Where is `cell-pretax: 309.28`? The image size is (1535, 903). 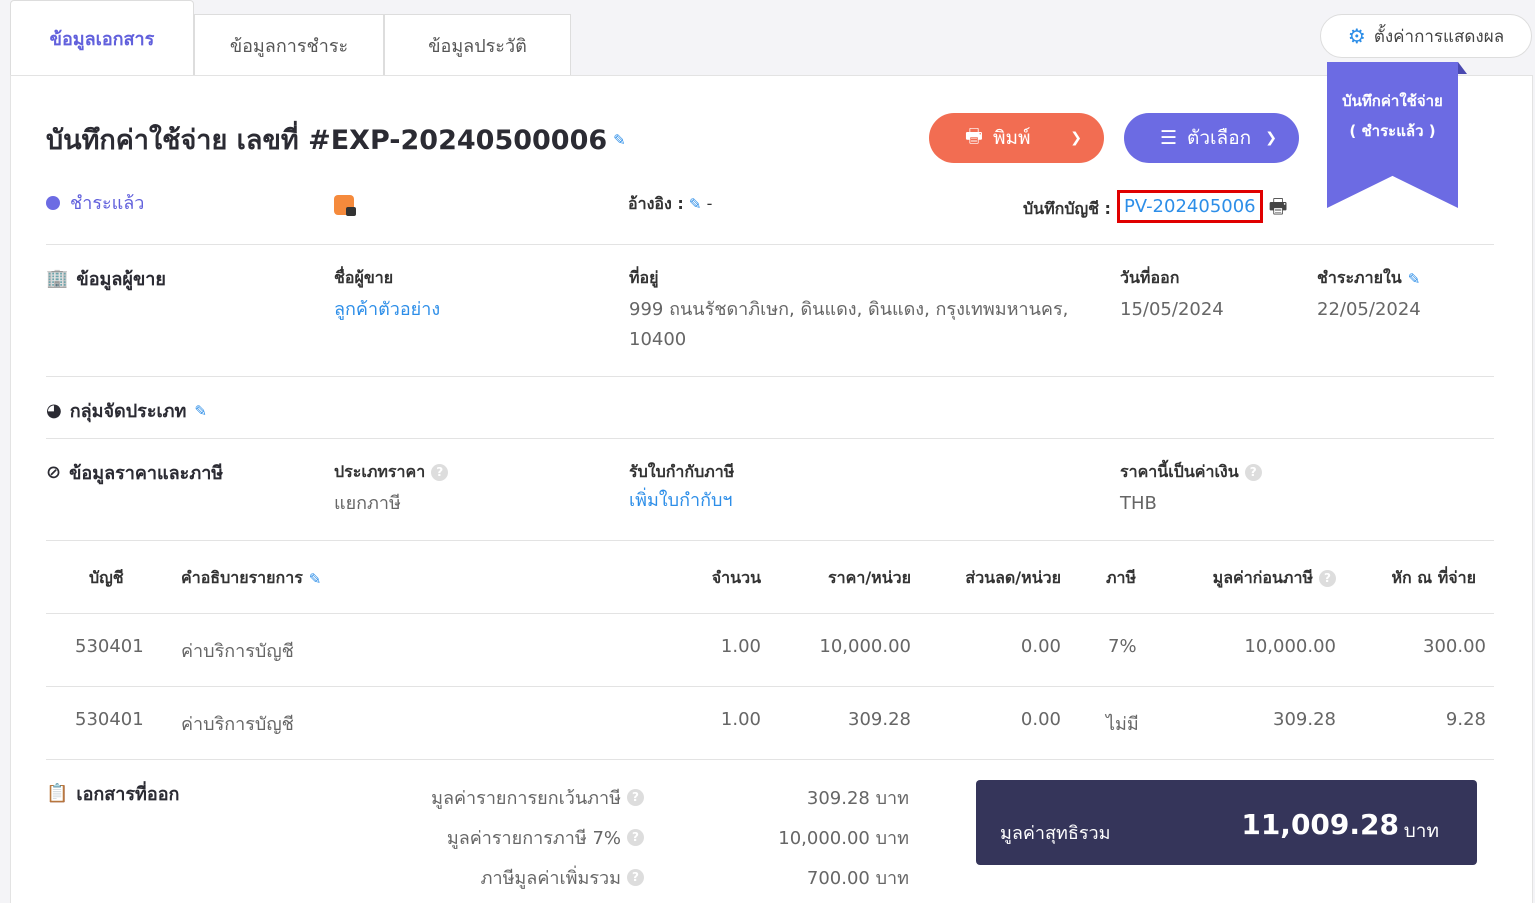 cell-pretax: 309.28 is located at coordinates (1304, 719).